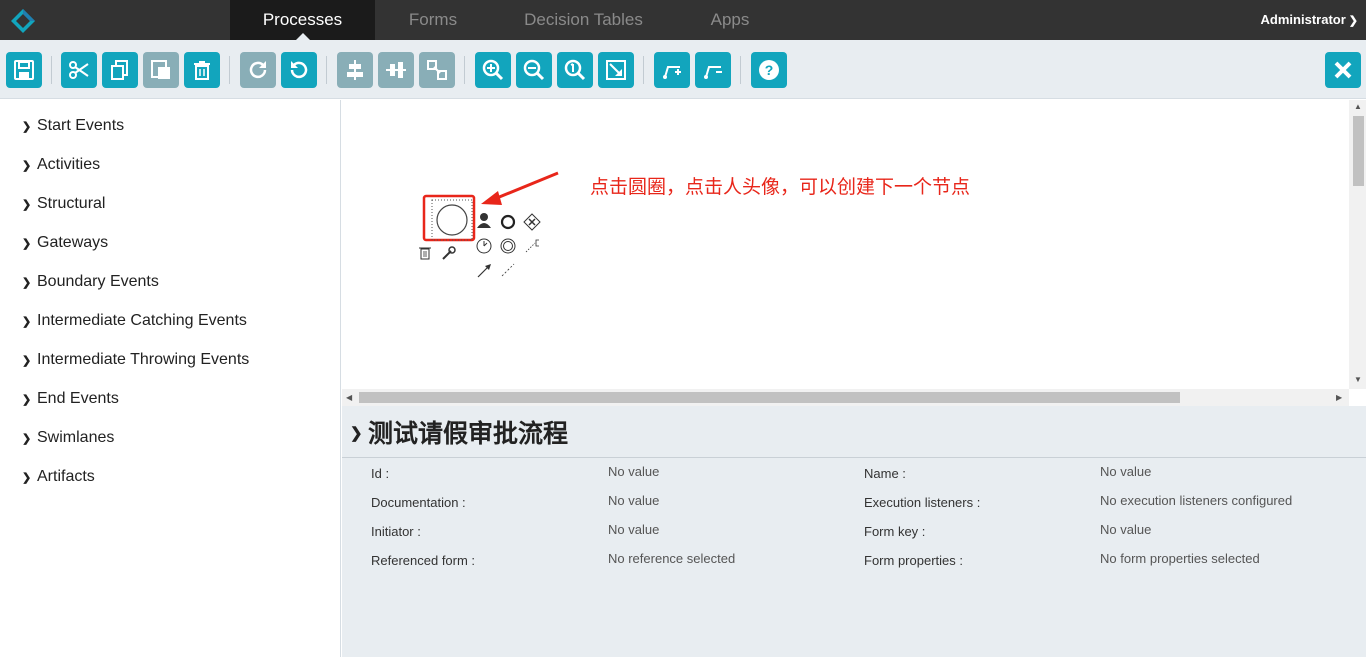  What do you see at coordinates (423, 560) in the screenshot?
I see `property-label: Referenced form :` at bounding box center [423, 560].